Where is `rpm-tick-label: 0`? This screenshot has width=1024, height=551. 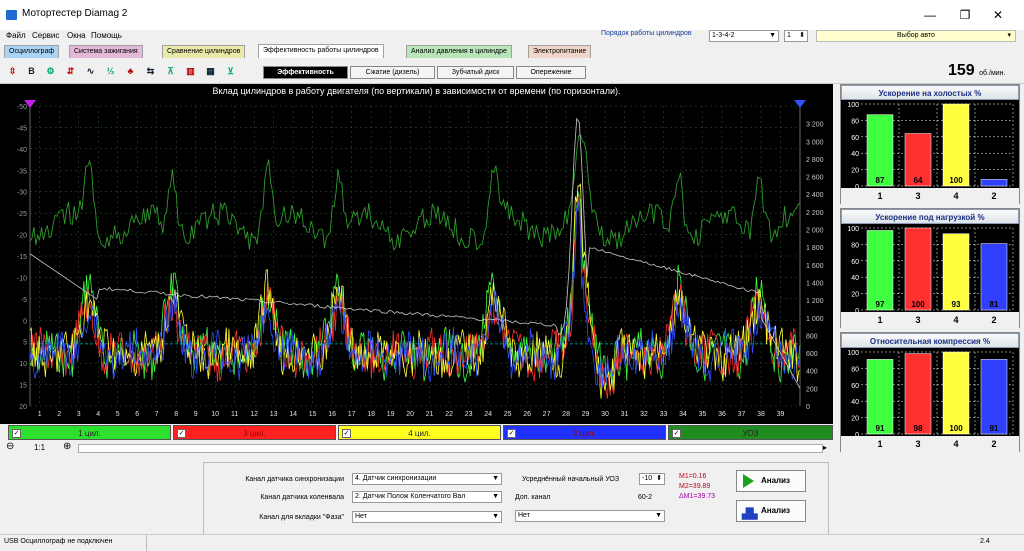
rpm-tick-label: 0 is located at coordinates (808, 407).